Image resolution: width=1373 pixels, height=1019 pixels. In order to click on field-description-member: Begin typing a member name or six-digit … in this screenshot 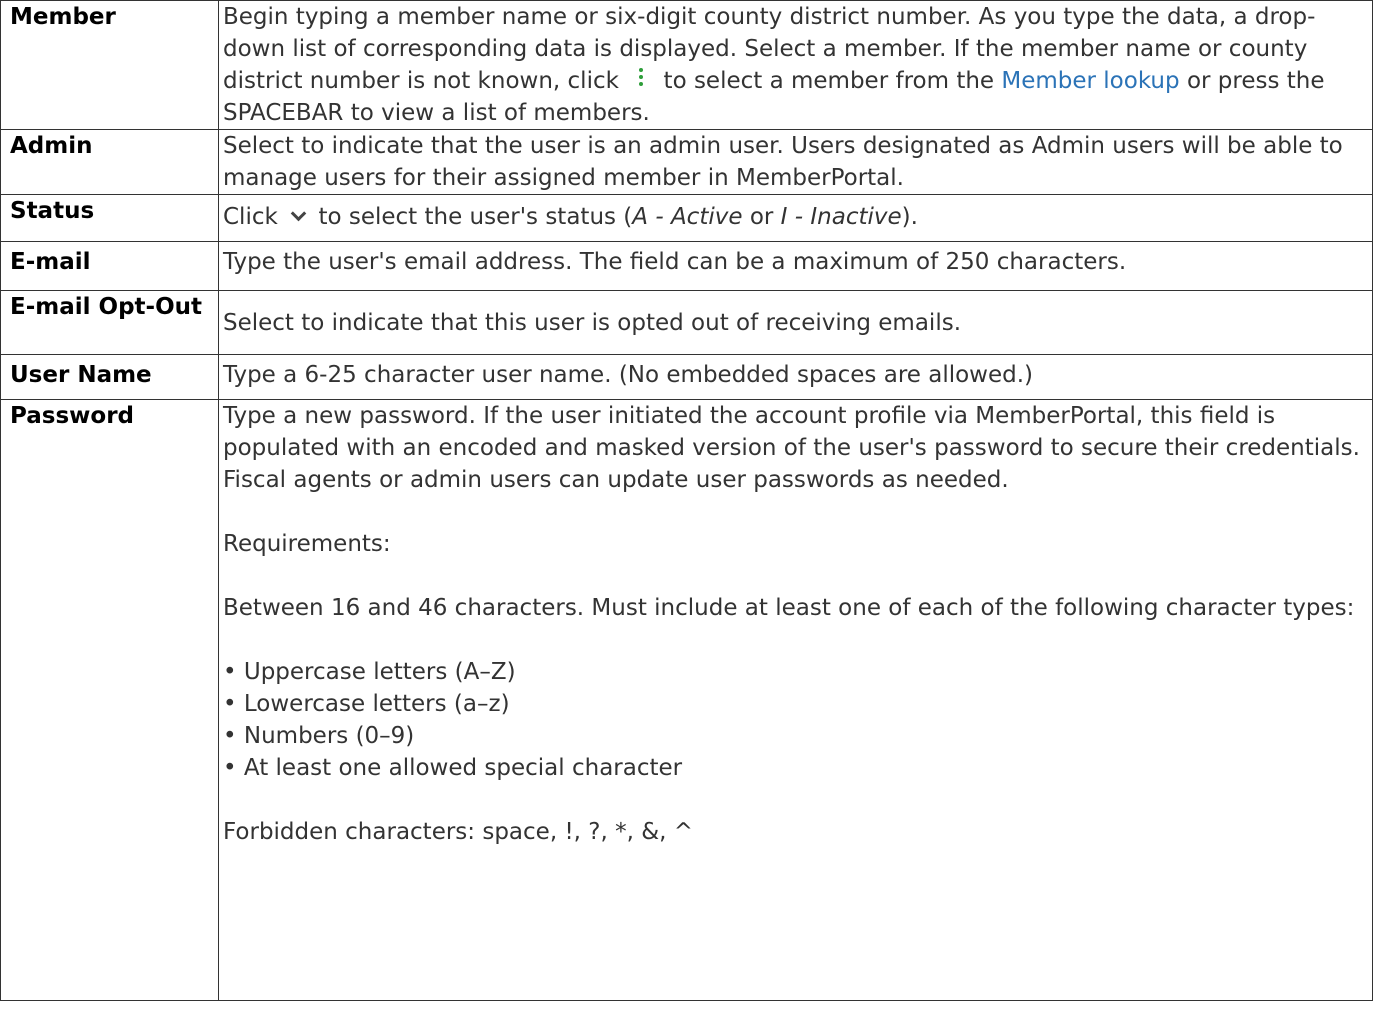, I will do `click(795, 65)`.